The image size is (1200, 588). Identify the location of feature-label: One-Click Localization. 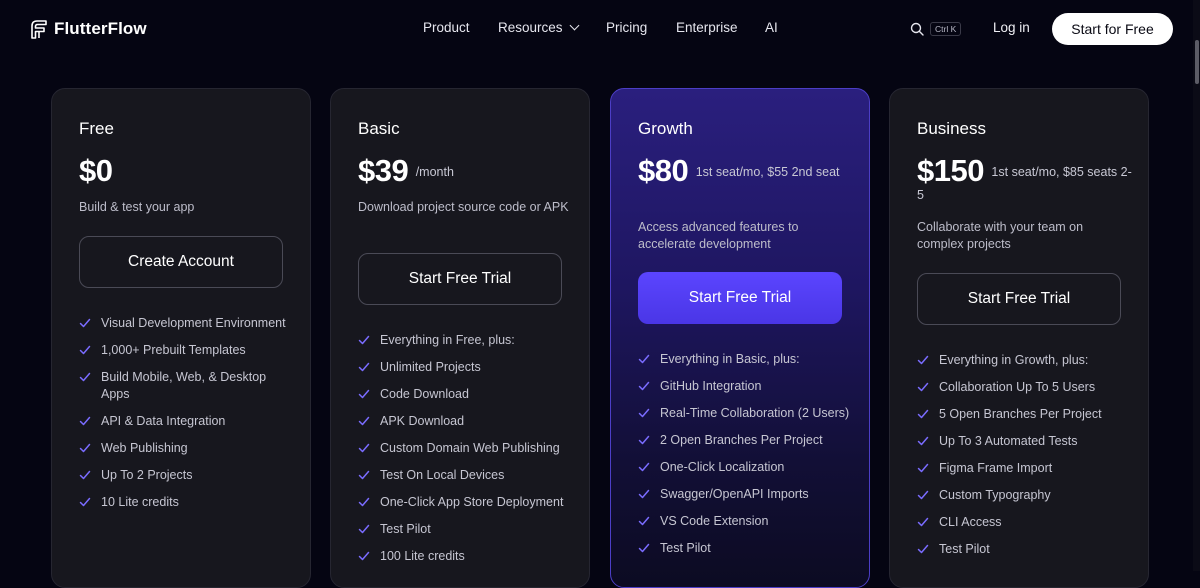
(722, 467).